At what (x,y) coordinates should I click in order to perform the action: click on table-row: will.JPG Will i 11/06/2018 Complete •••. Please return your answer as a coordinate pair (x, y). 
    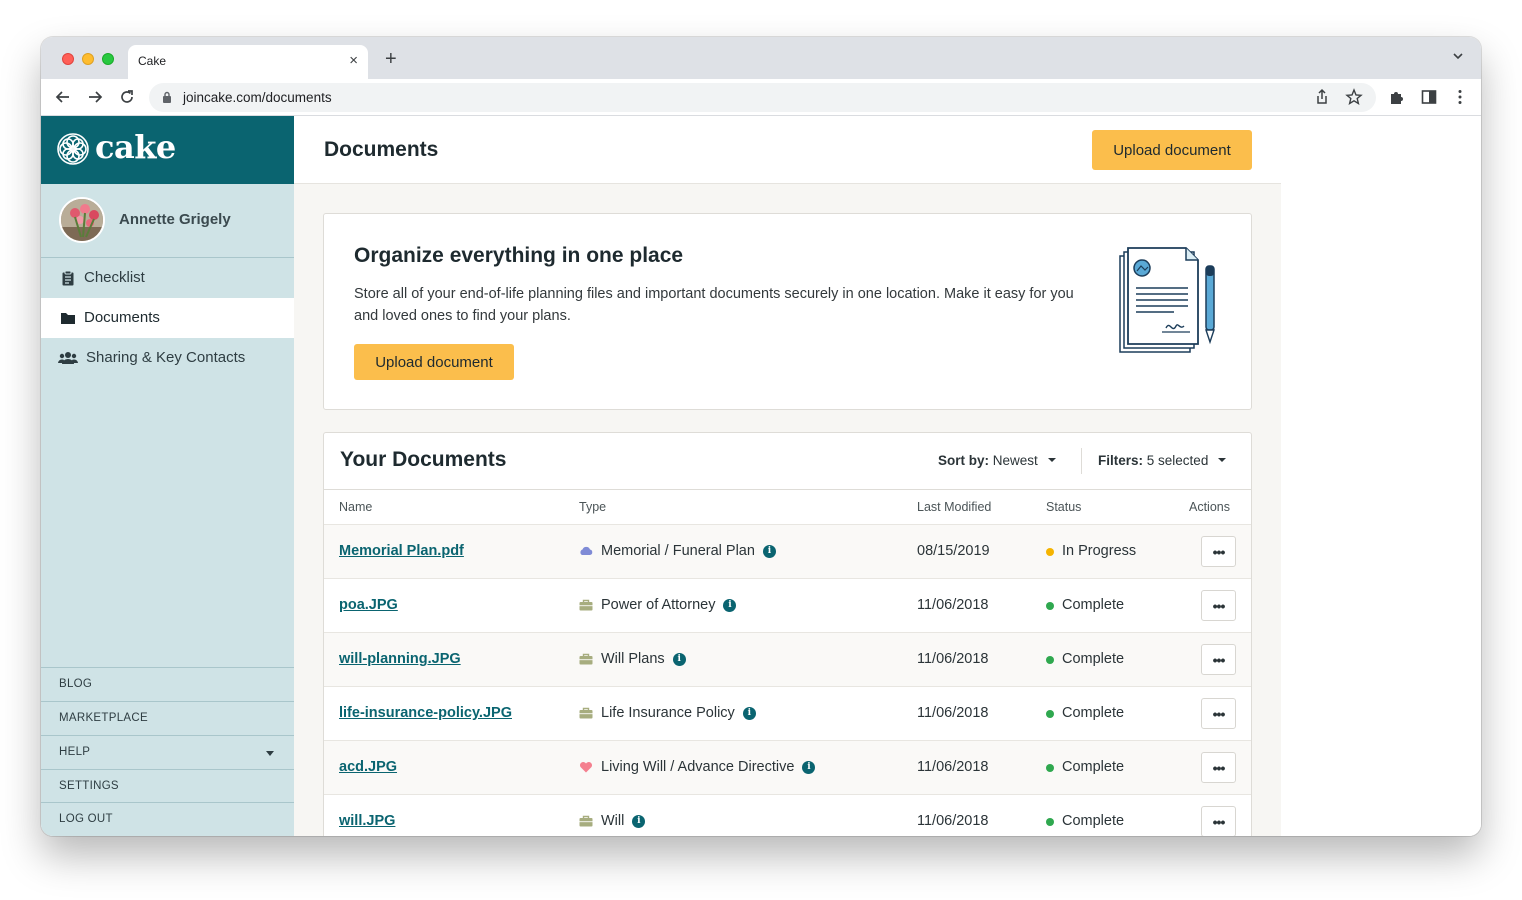
    Looking at the image, I should click on (787, 815).